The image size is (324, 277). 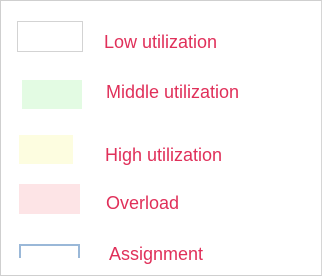 What do you see at coordinates (173, 92) in the screenshot?
I see `middle-utilization-label: Middle utilization` at bounding box center [173, 92].